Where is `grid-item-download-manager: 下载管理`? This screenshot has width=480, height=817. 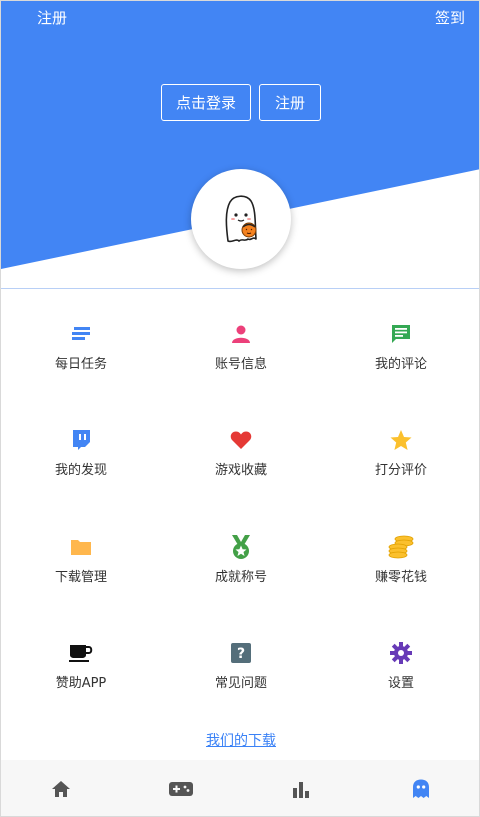
grid-item-download-manager: 下载管理 is located at coordinates (81, 554).